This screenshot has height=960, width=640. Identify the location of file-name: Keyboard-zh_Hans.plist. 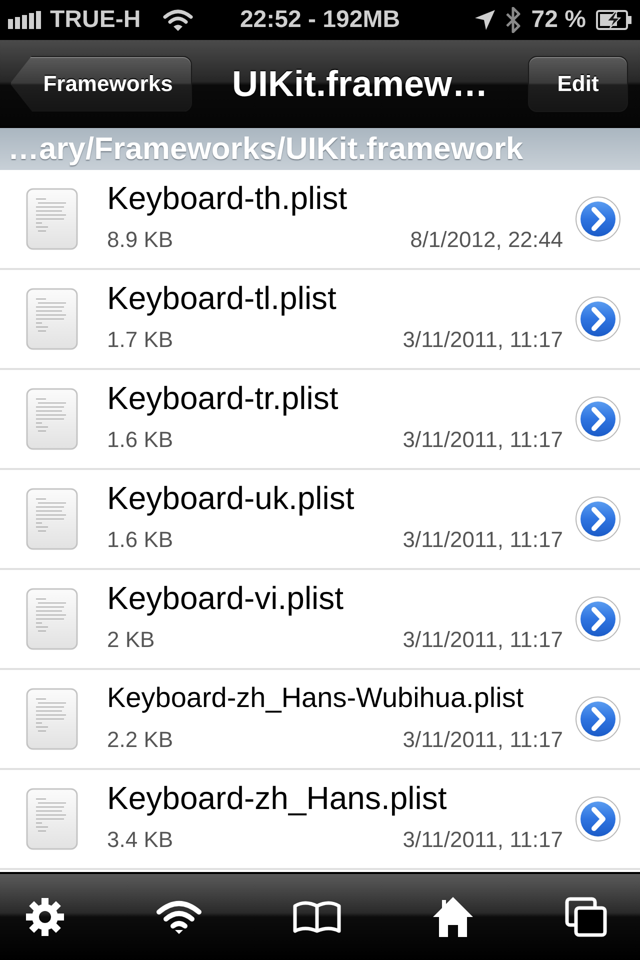
(277, 798).